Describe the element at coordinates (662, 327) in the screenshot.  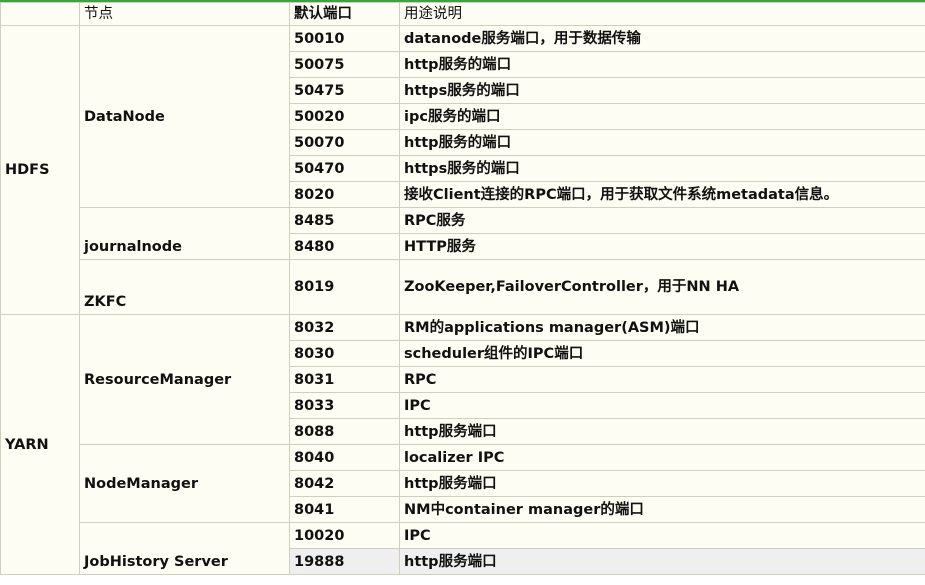
I see `desc-cell: RM的applications manager(ASM)端口` at that location.